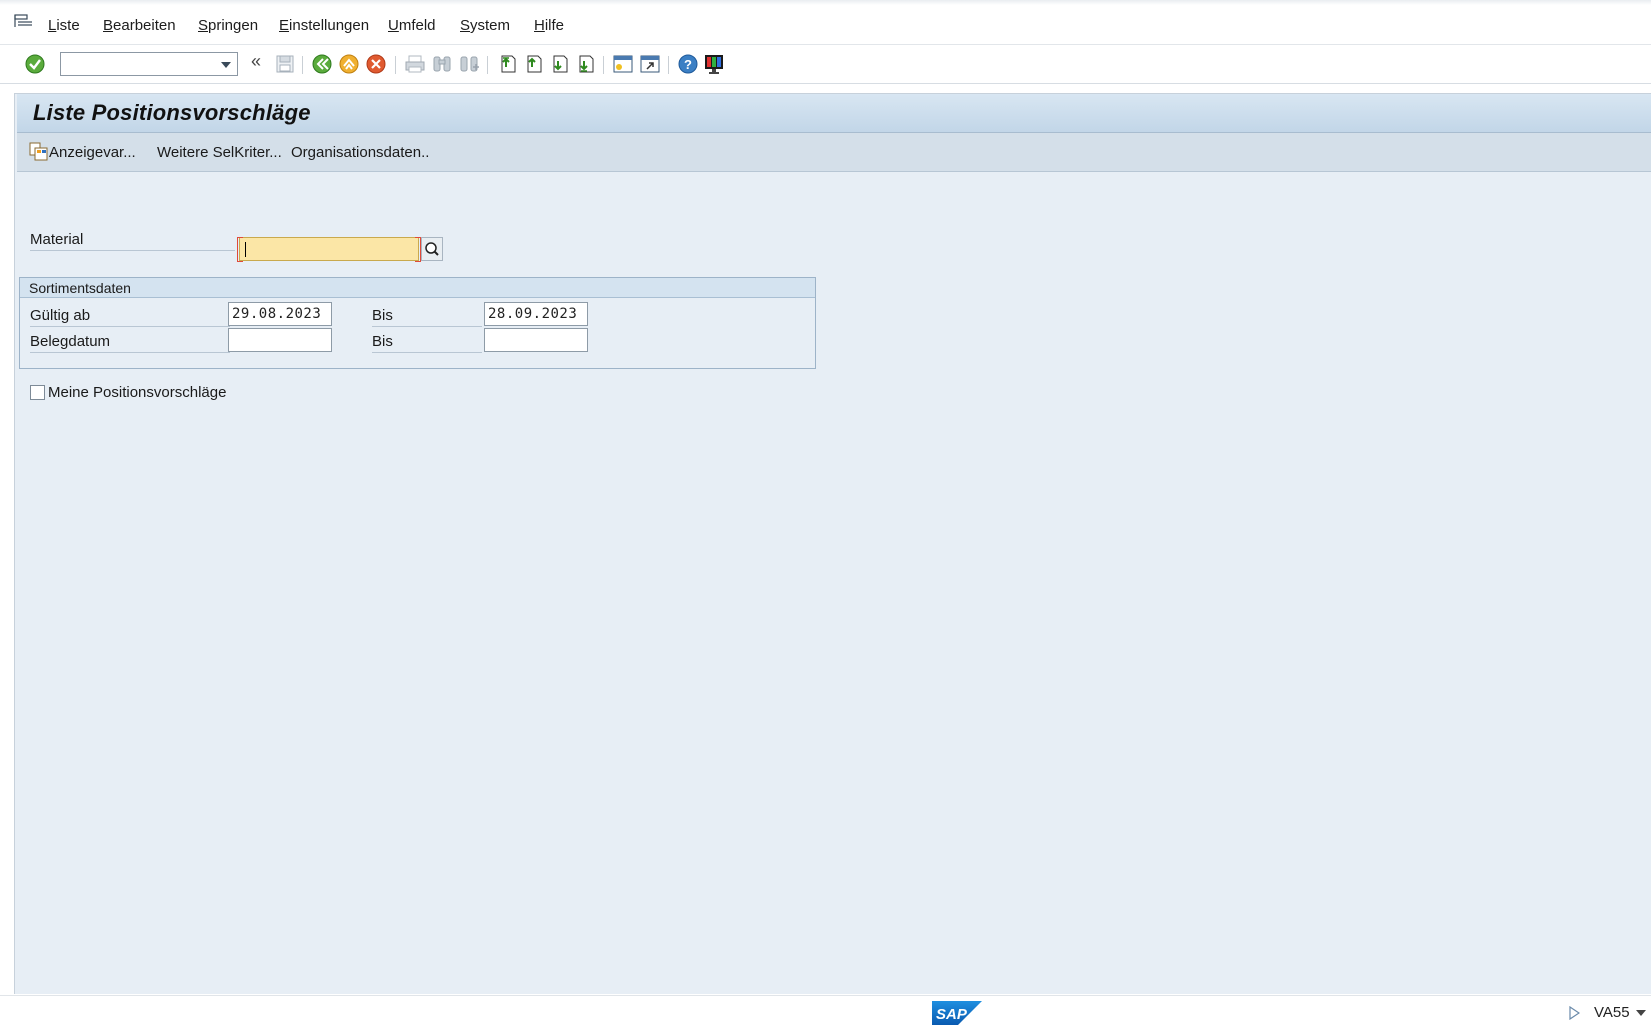 Image resolution: width=1651 pixels, height=1030 pixels. I want to click on material-label: Material, so click(57, 239).